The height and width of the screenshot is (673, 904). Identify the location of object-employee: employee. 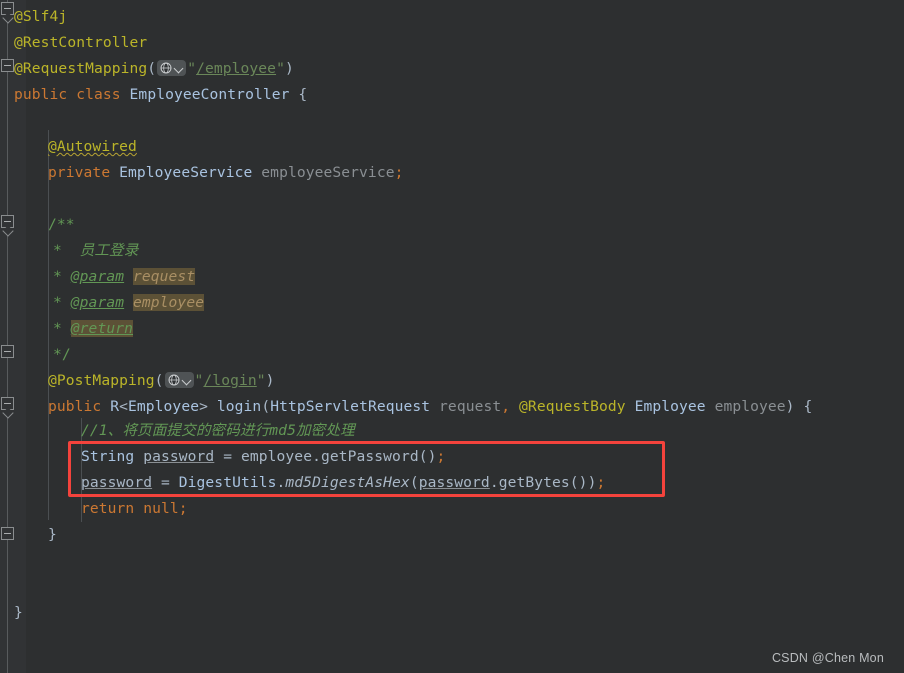
(276, 456).